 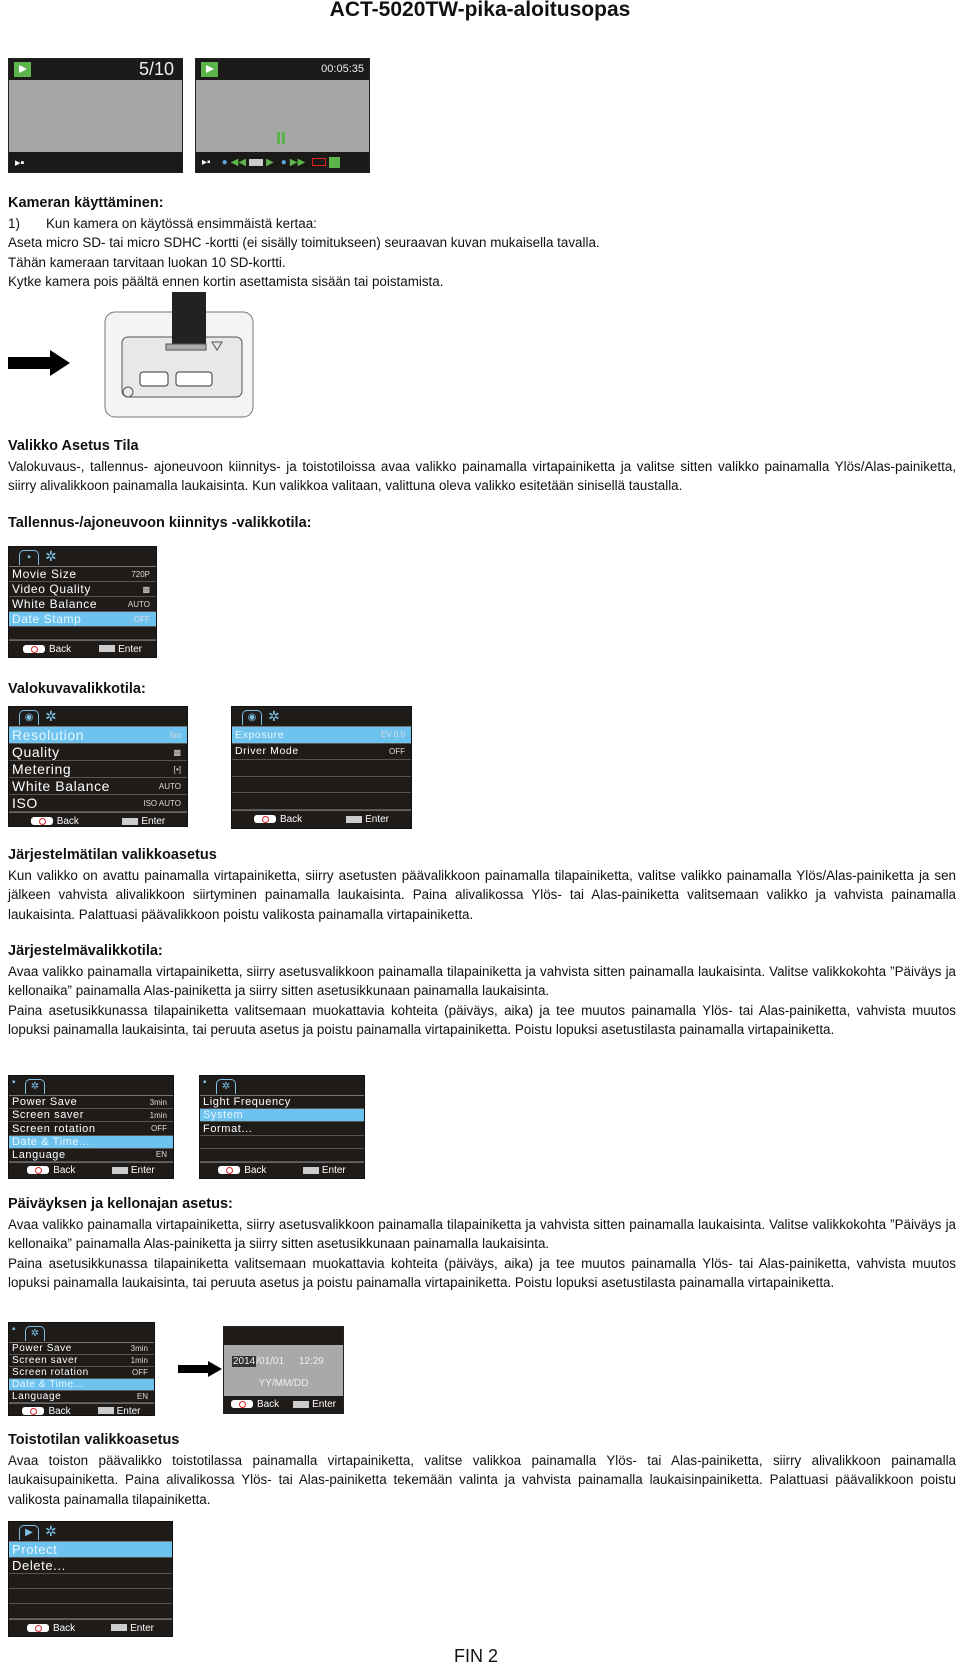 I want to click on menu-footer: Back Enter, so click(x=82, y=648).